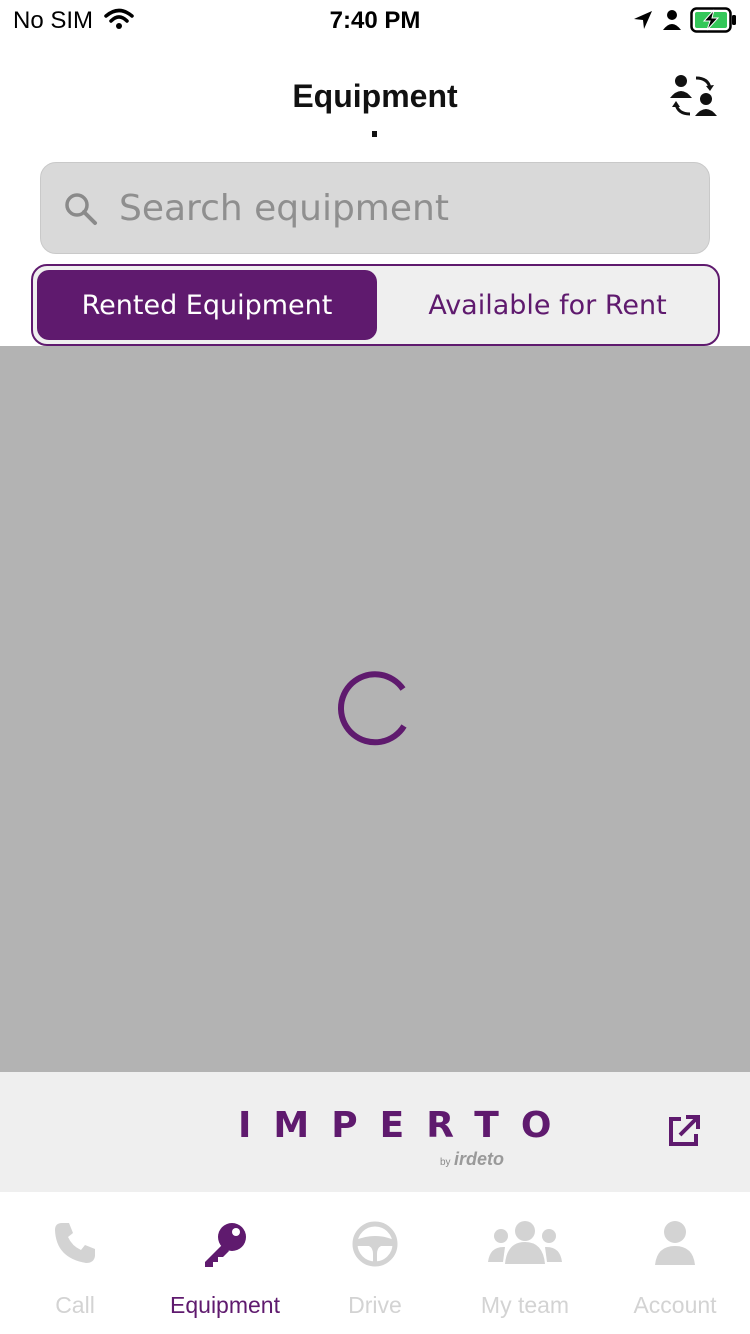  What do you see at coordinates (547, 305) in the screenshot?
I see `tab-available-for-rent: Available for Rent` at bounding box center [547, 305].